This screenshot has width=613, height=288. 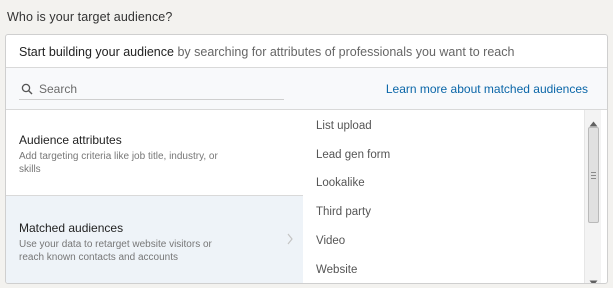 What do you see at coordinates (96, 52) in the screenshot?
I see `intro-strong: Start building your audience` at bounding box center [96, 52].